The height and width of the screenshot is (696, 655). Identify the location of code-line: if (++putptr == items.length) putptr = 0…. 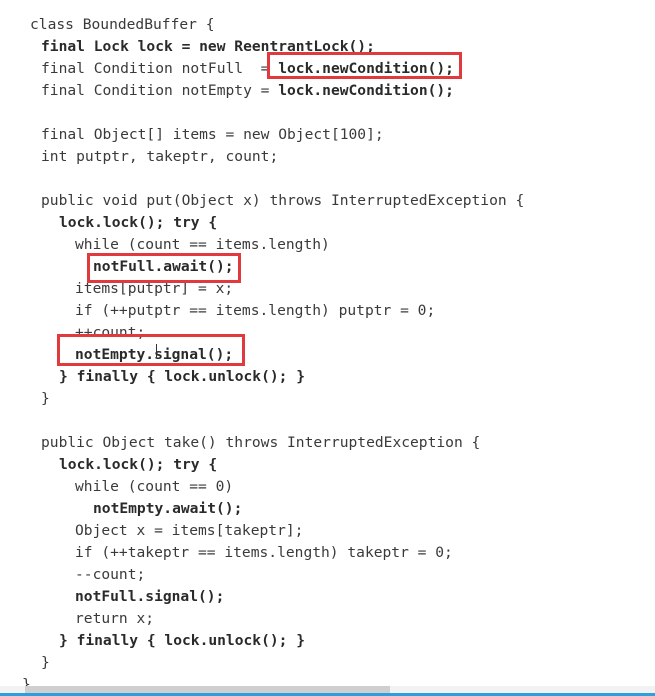
(255, 311).